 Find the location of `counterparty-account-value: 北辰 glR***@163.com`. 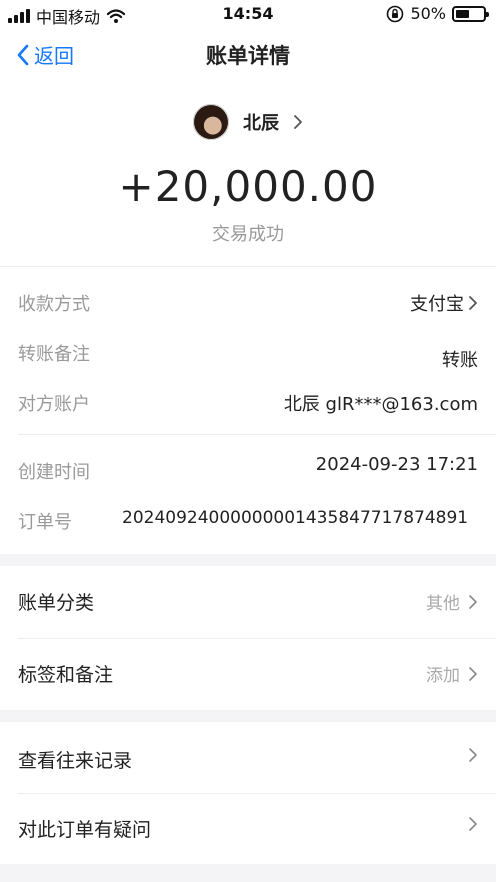

counterparty-account-value: 北辰 glR***@163.com is located at coordinates (380, 404).